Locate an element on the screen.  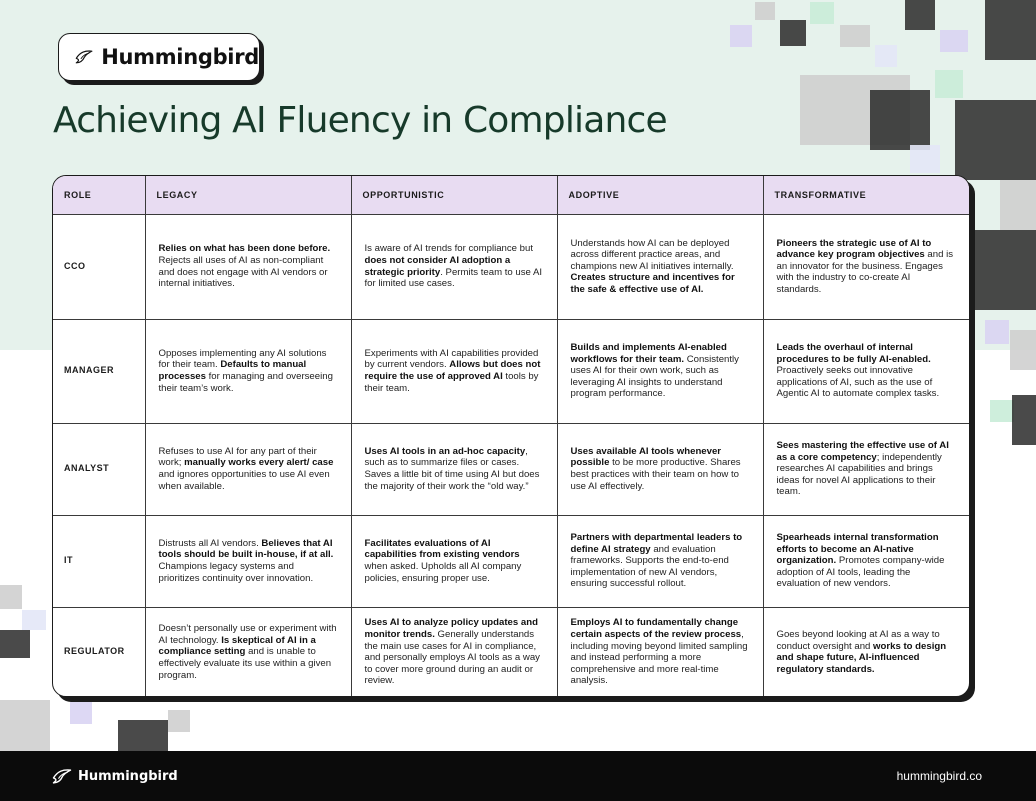
footer-brand-name: Hummingbird is located at coordinates (128, 776).